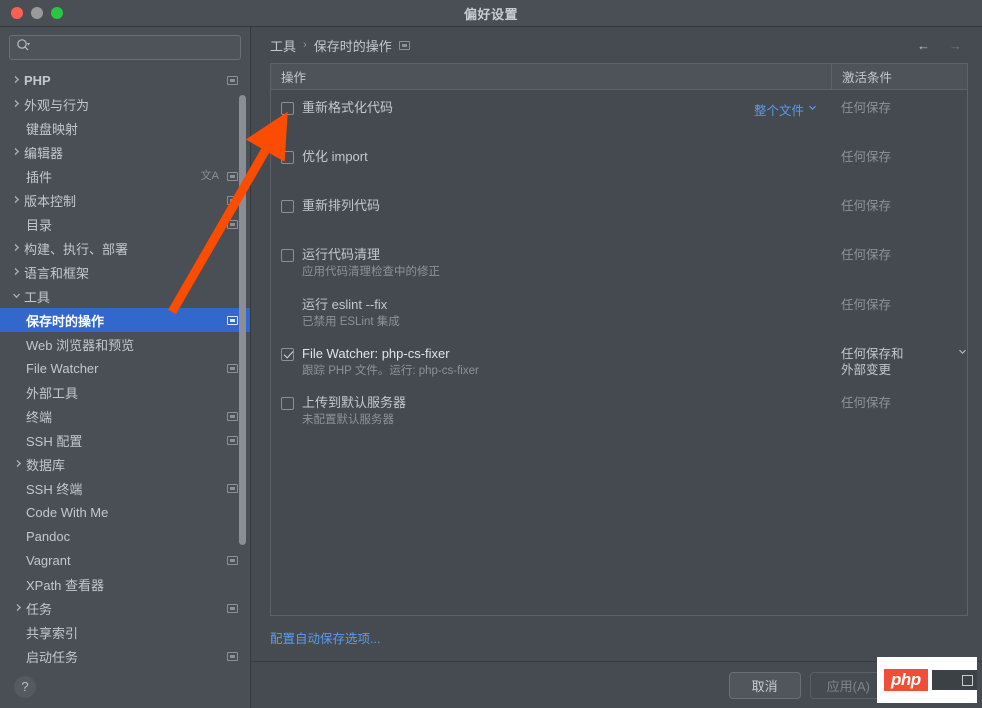 Image resolution: width=982 pixels, height=708 pixels. What do you see at coordinates (125, 440) in the screenshot?
I see `sidebar-item-15: SSH 配置` at bounding box center [125, 440].